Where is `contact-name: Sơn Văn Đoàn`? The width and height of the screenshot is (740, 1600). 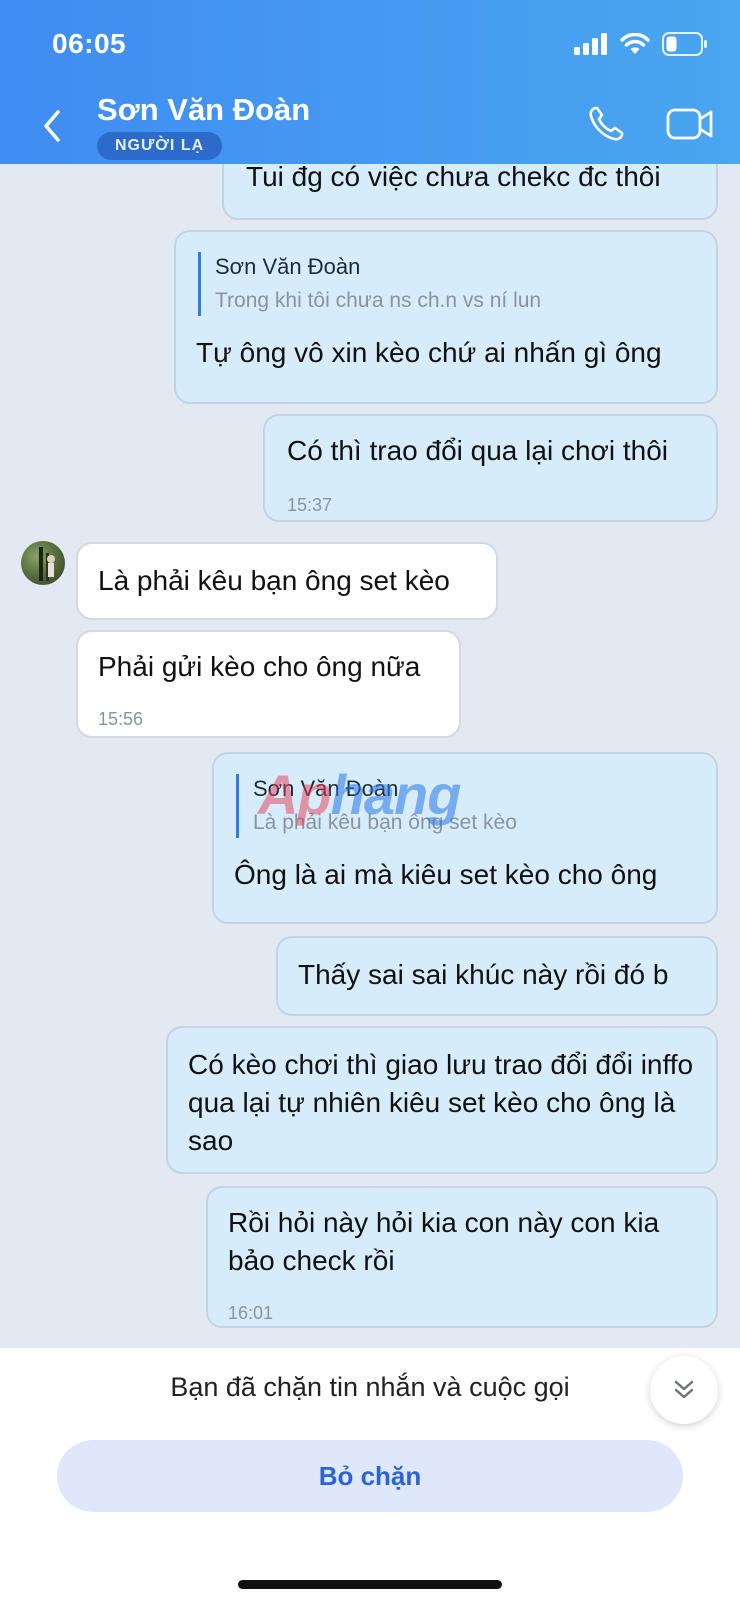 contact-name: Sơn Văn Đoàn is located at coordinates (203, 110).